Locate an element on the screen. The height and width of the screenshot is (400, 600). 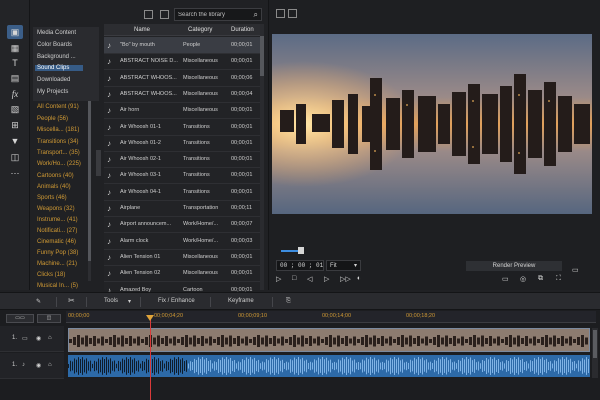
table-row: ♪ Air Whoosh 01-1 Transitions 00;00;01 is located at coordinates (182, 127).